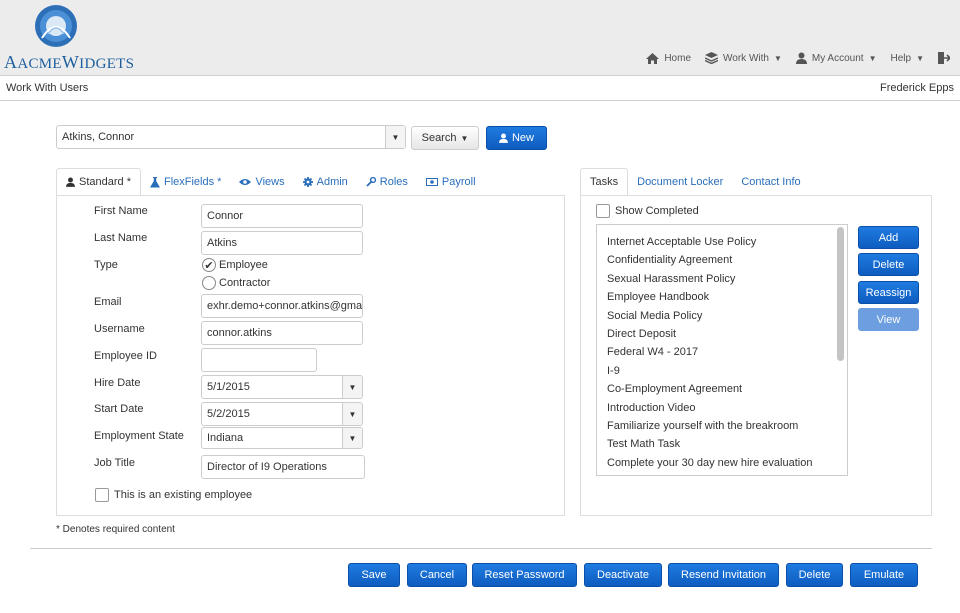 This screenshot has width=960, height=613. I want to click on existing-employee-label: This is an existing employee, so click(183, 495).